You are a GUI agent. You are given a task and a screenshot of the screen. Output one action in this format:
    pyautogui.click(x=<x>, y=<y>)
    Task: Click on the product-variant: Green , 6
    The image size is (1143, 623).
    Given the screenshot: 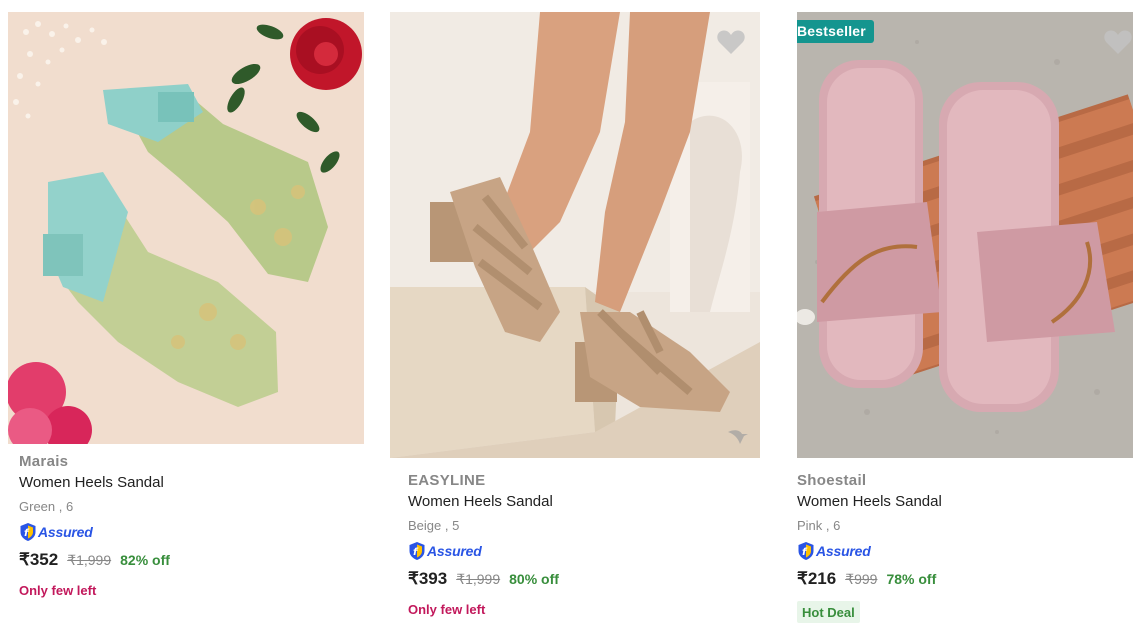 What is the action you would take?
    pyautogui.click(x=46, y=506)
    